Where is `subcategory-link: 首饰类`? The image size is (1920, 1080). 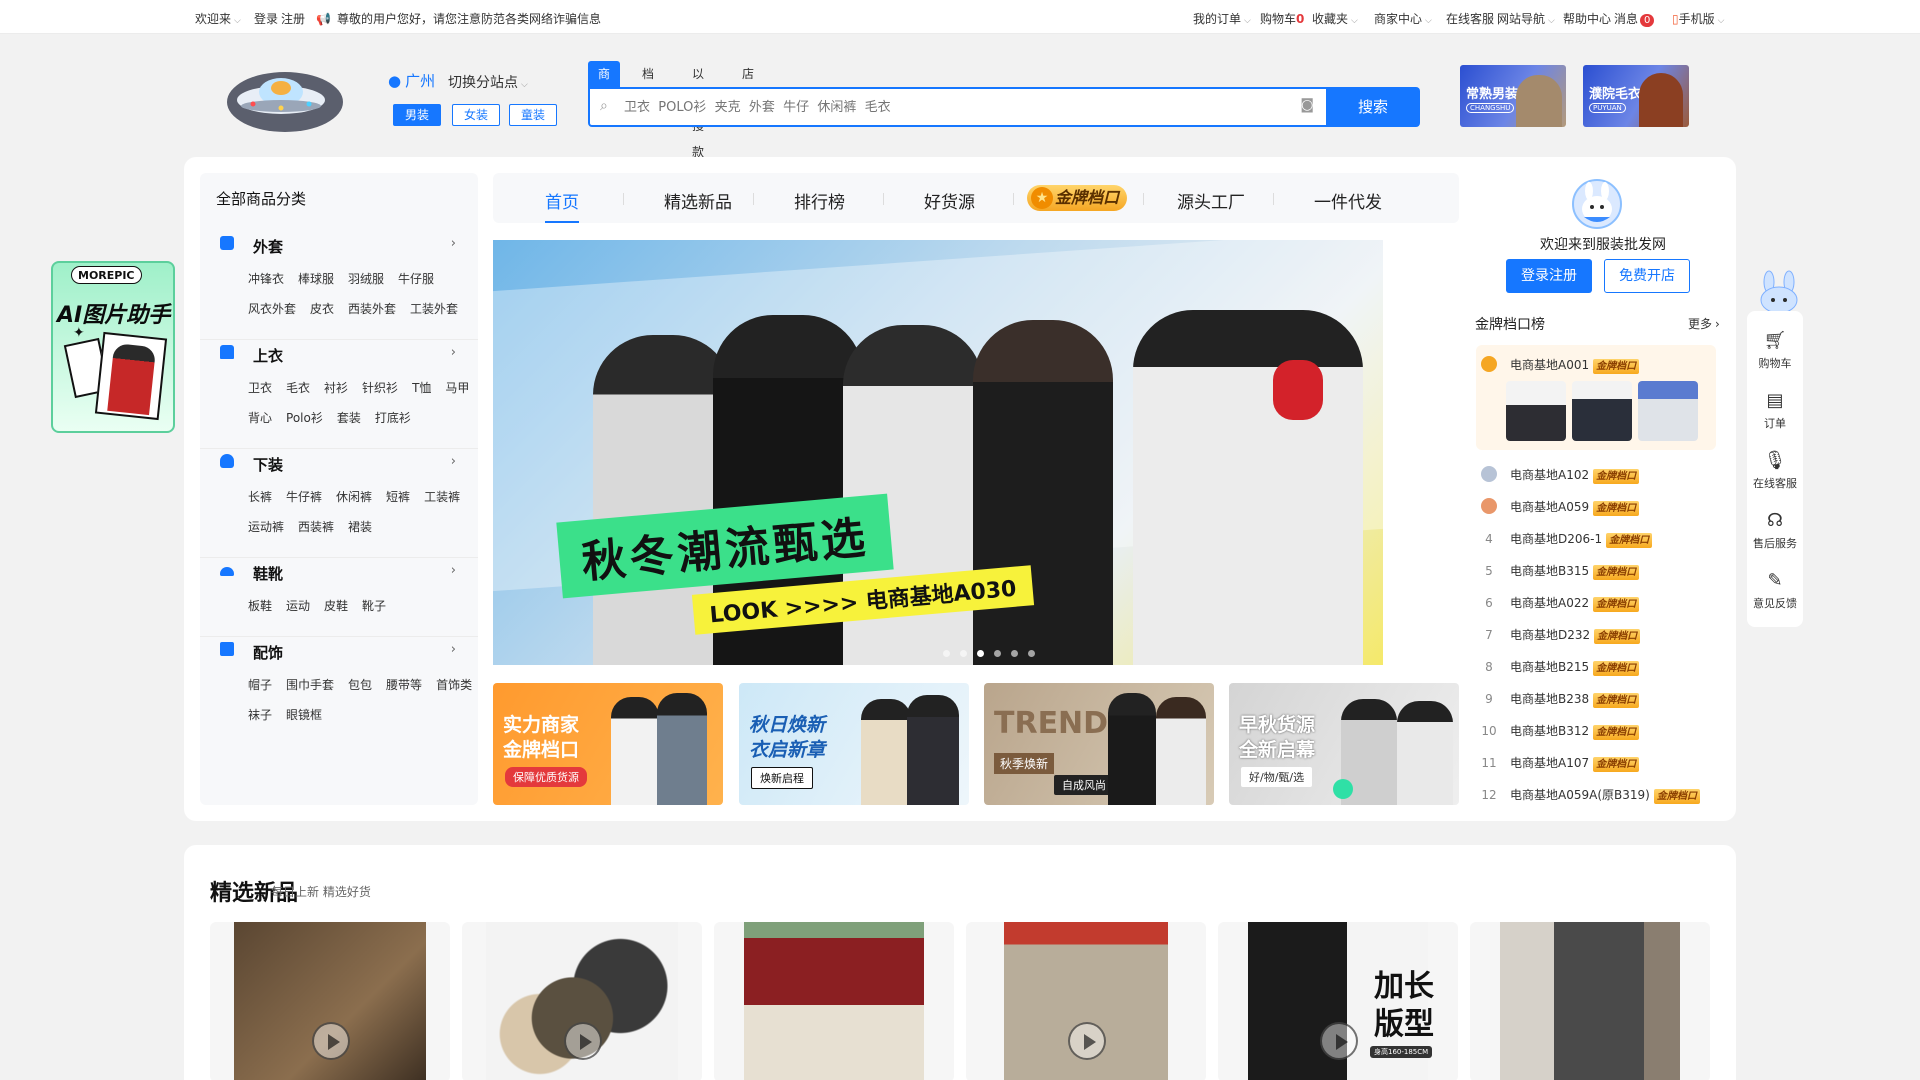 subcategory-link: 首饰类 is located at coordinates (454, 685).